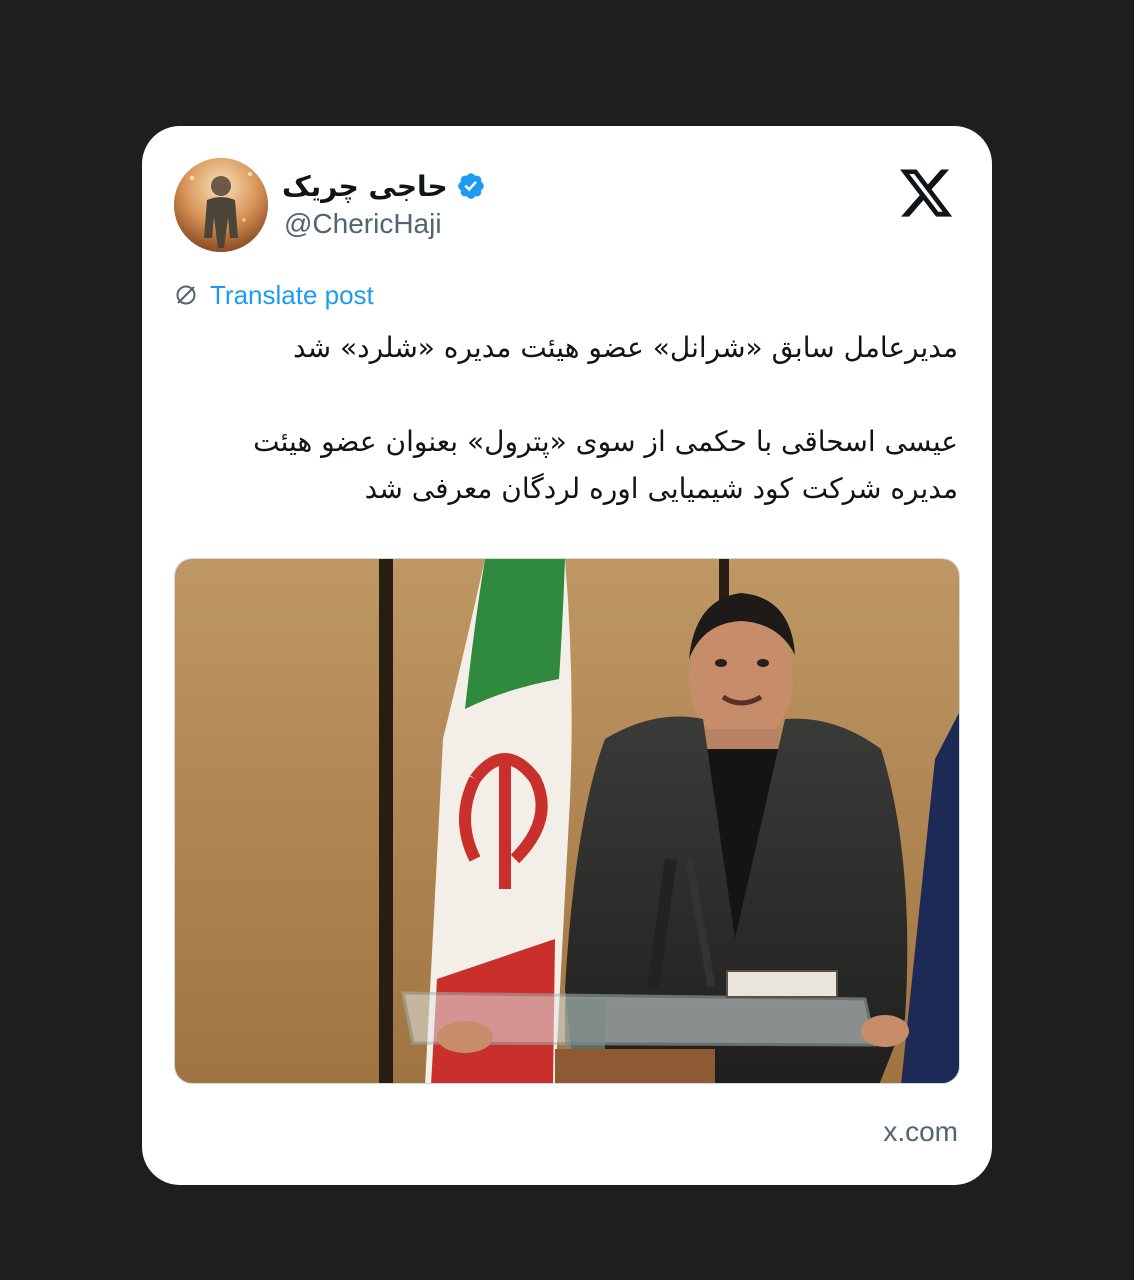 The image size is (1134, 1280). Describe the element at coordinates (363, 224) in the screenshot. I see `author-handle: @ChericHaji` at that location.